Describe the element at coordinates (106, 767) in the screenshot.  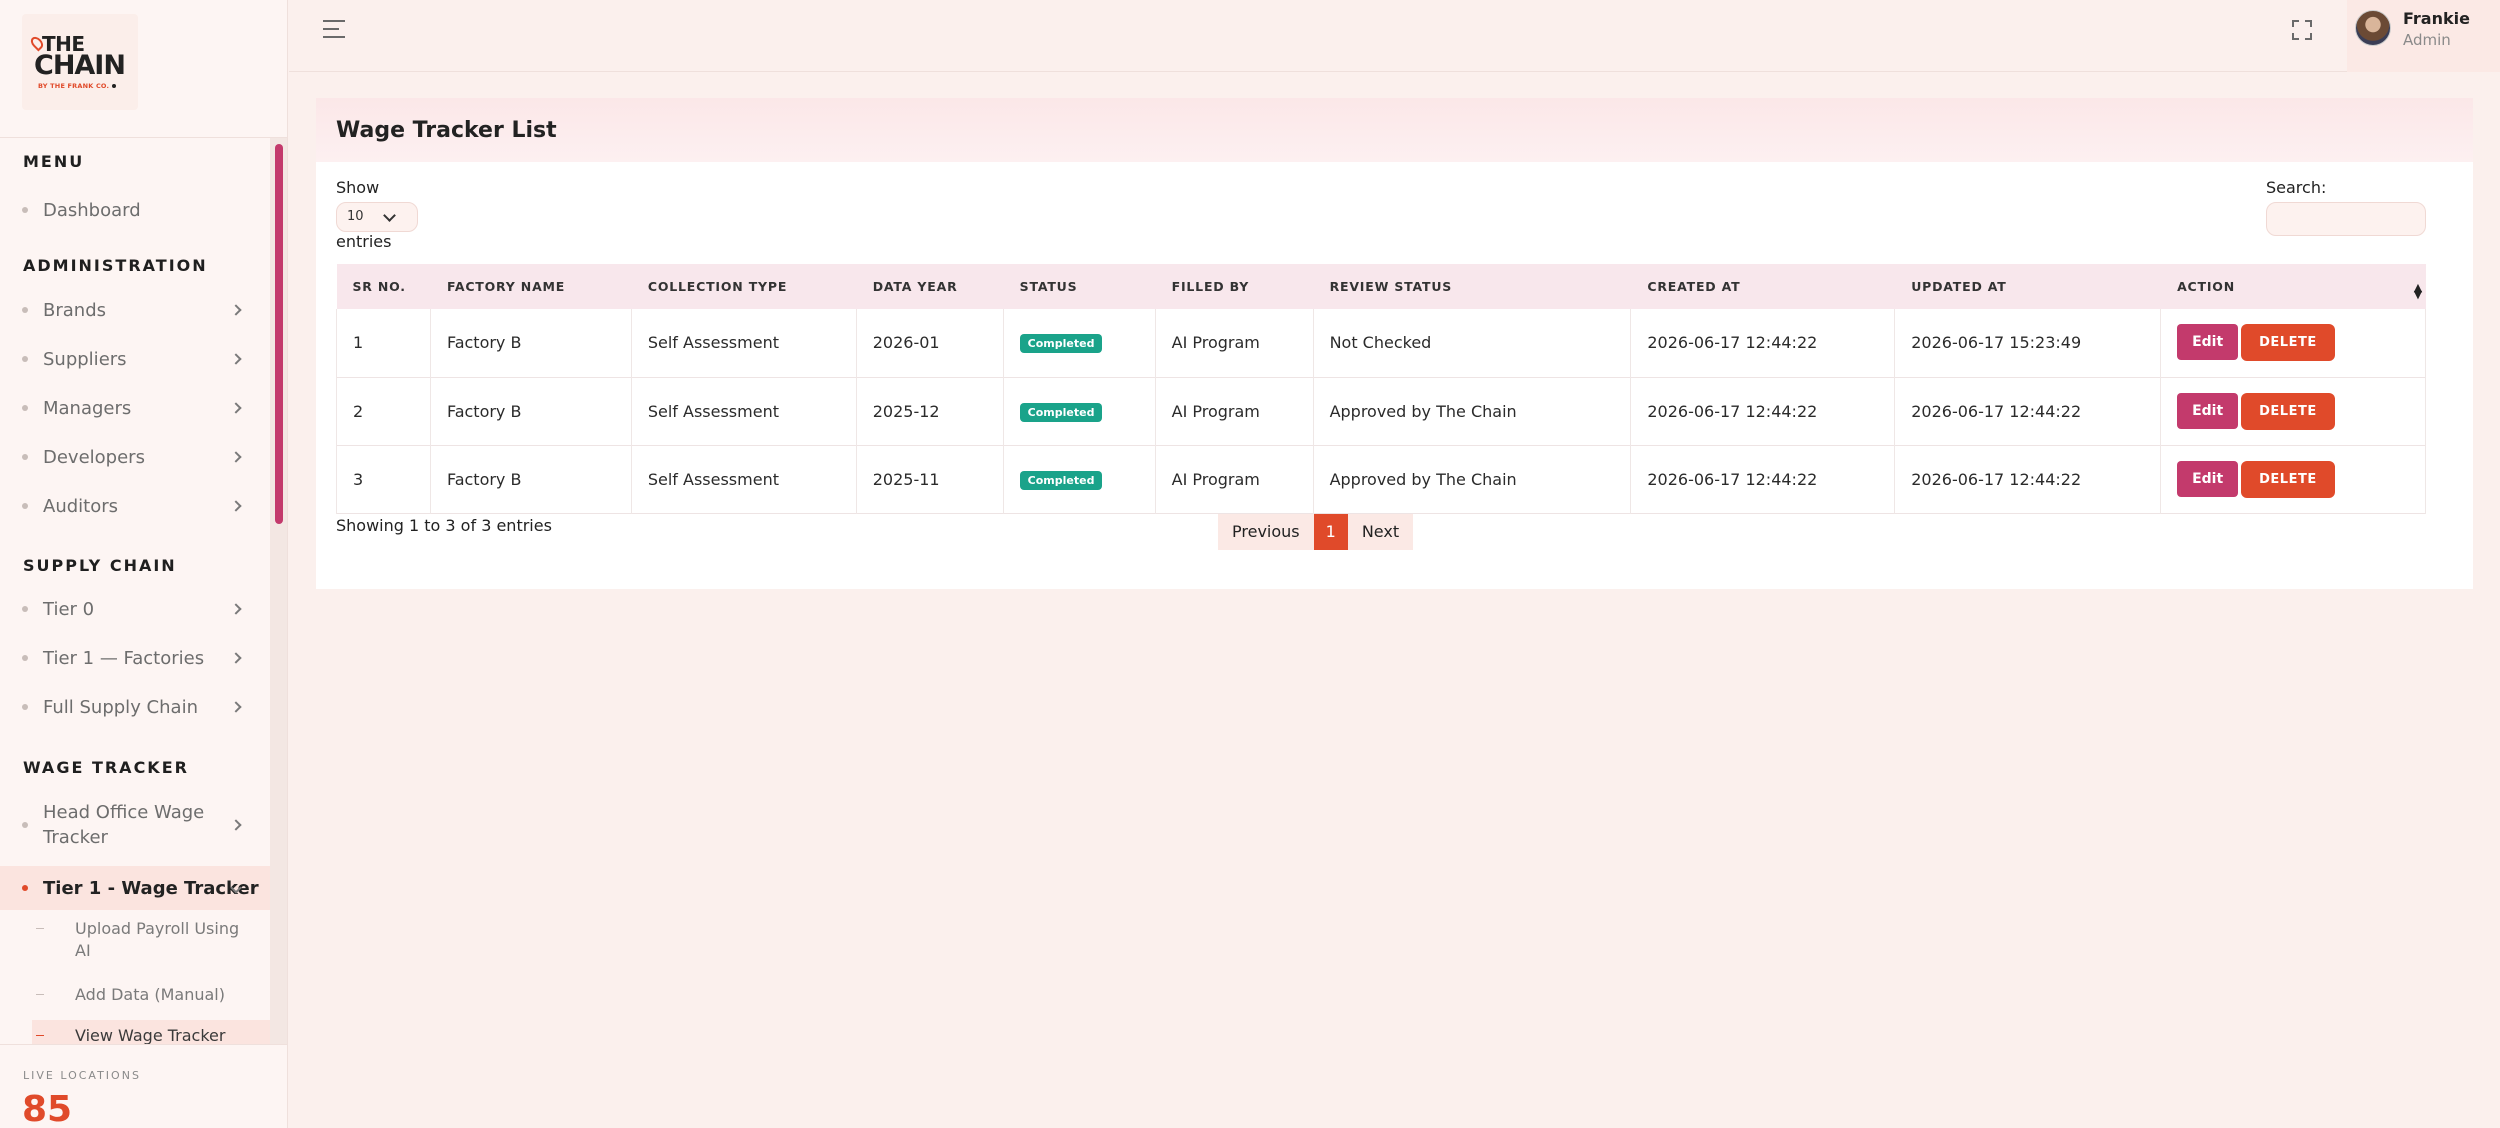
I see `section-title-wage-tracker: WAGE TRACKER` at that location.